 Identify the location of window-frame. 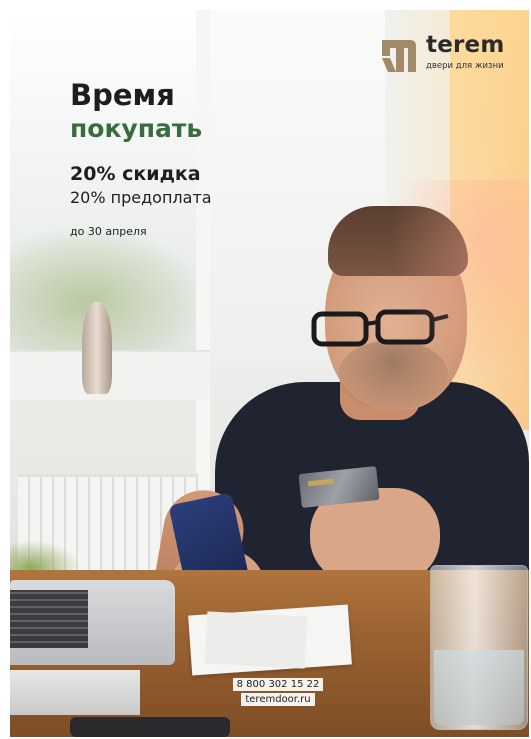
(203, 270).